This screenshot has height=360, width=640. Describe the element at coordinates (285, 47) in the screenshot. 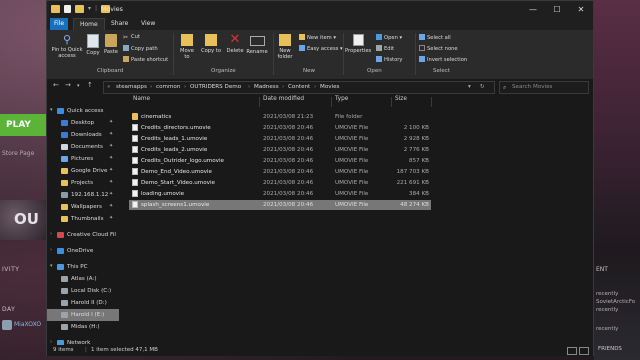

I see `new-folder-button: New folder` at that location.